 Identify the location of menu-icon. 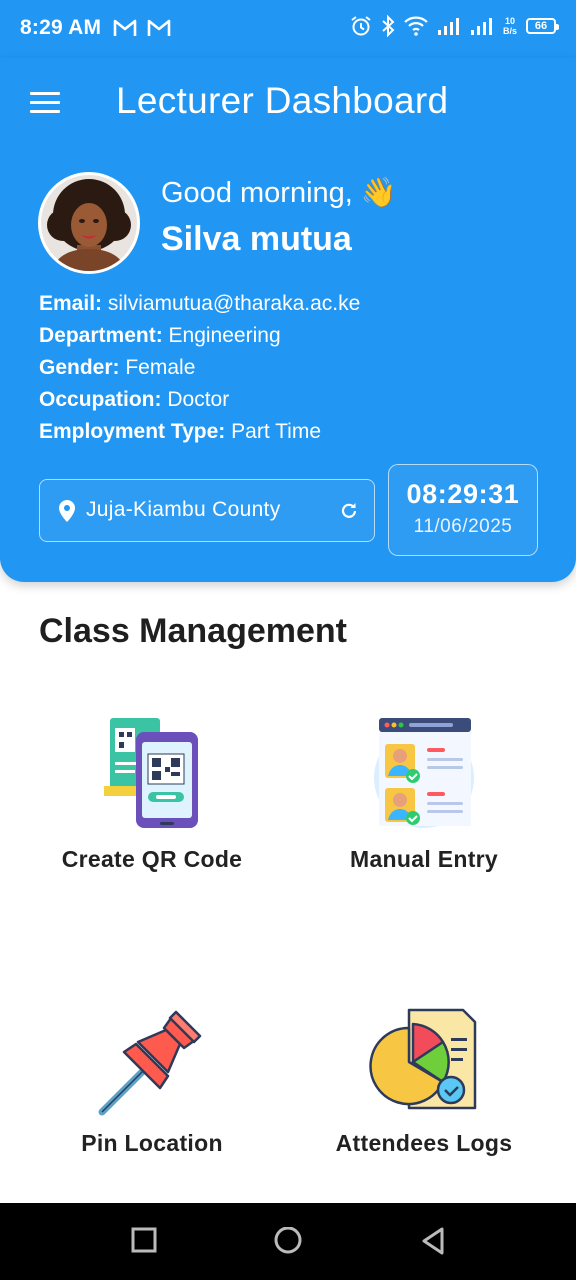
(45, 103).